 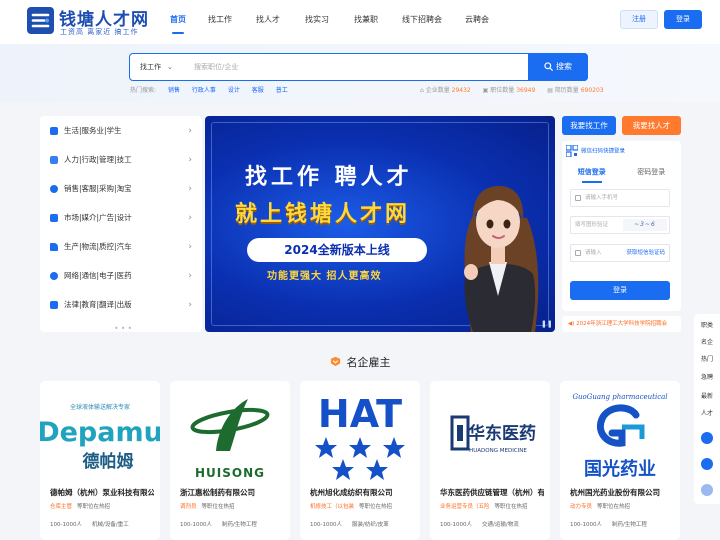 What do you see at coordinates (150, 67) in the screenshot?
I see `search-type-label: 找工作` at bounding box center [150, 67].